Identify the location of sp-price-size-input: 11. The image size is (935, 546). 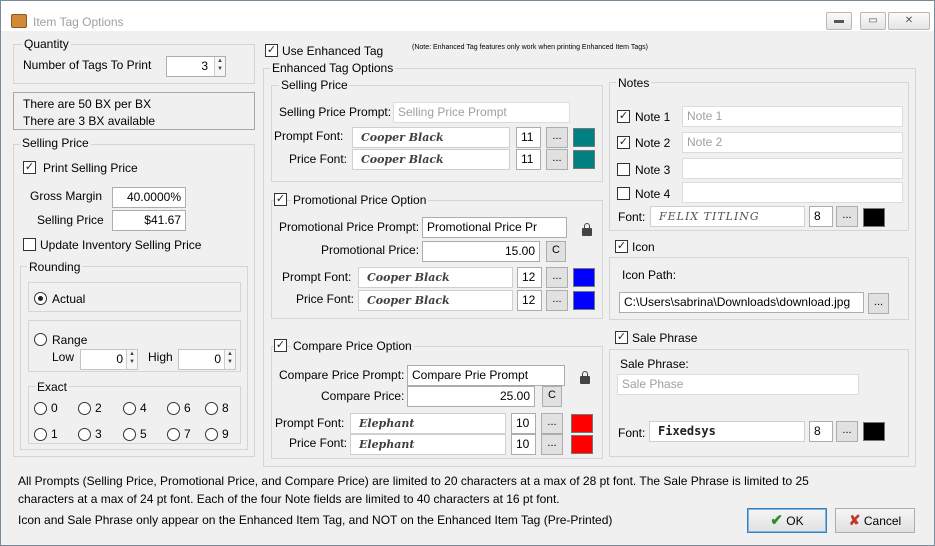
(528, 159).